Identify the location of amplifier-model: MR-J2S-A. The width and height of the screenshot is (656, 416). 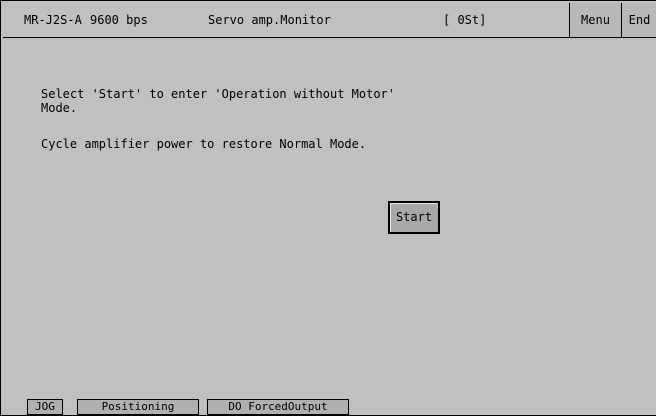
(53, 20).